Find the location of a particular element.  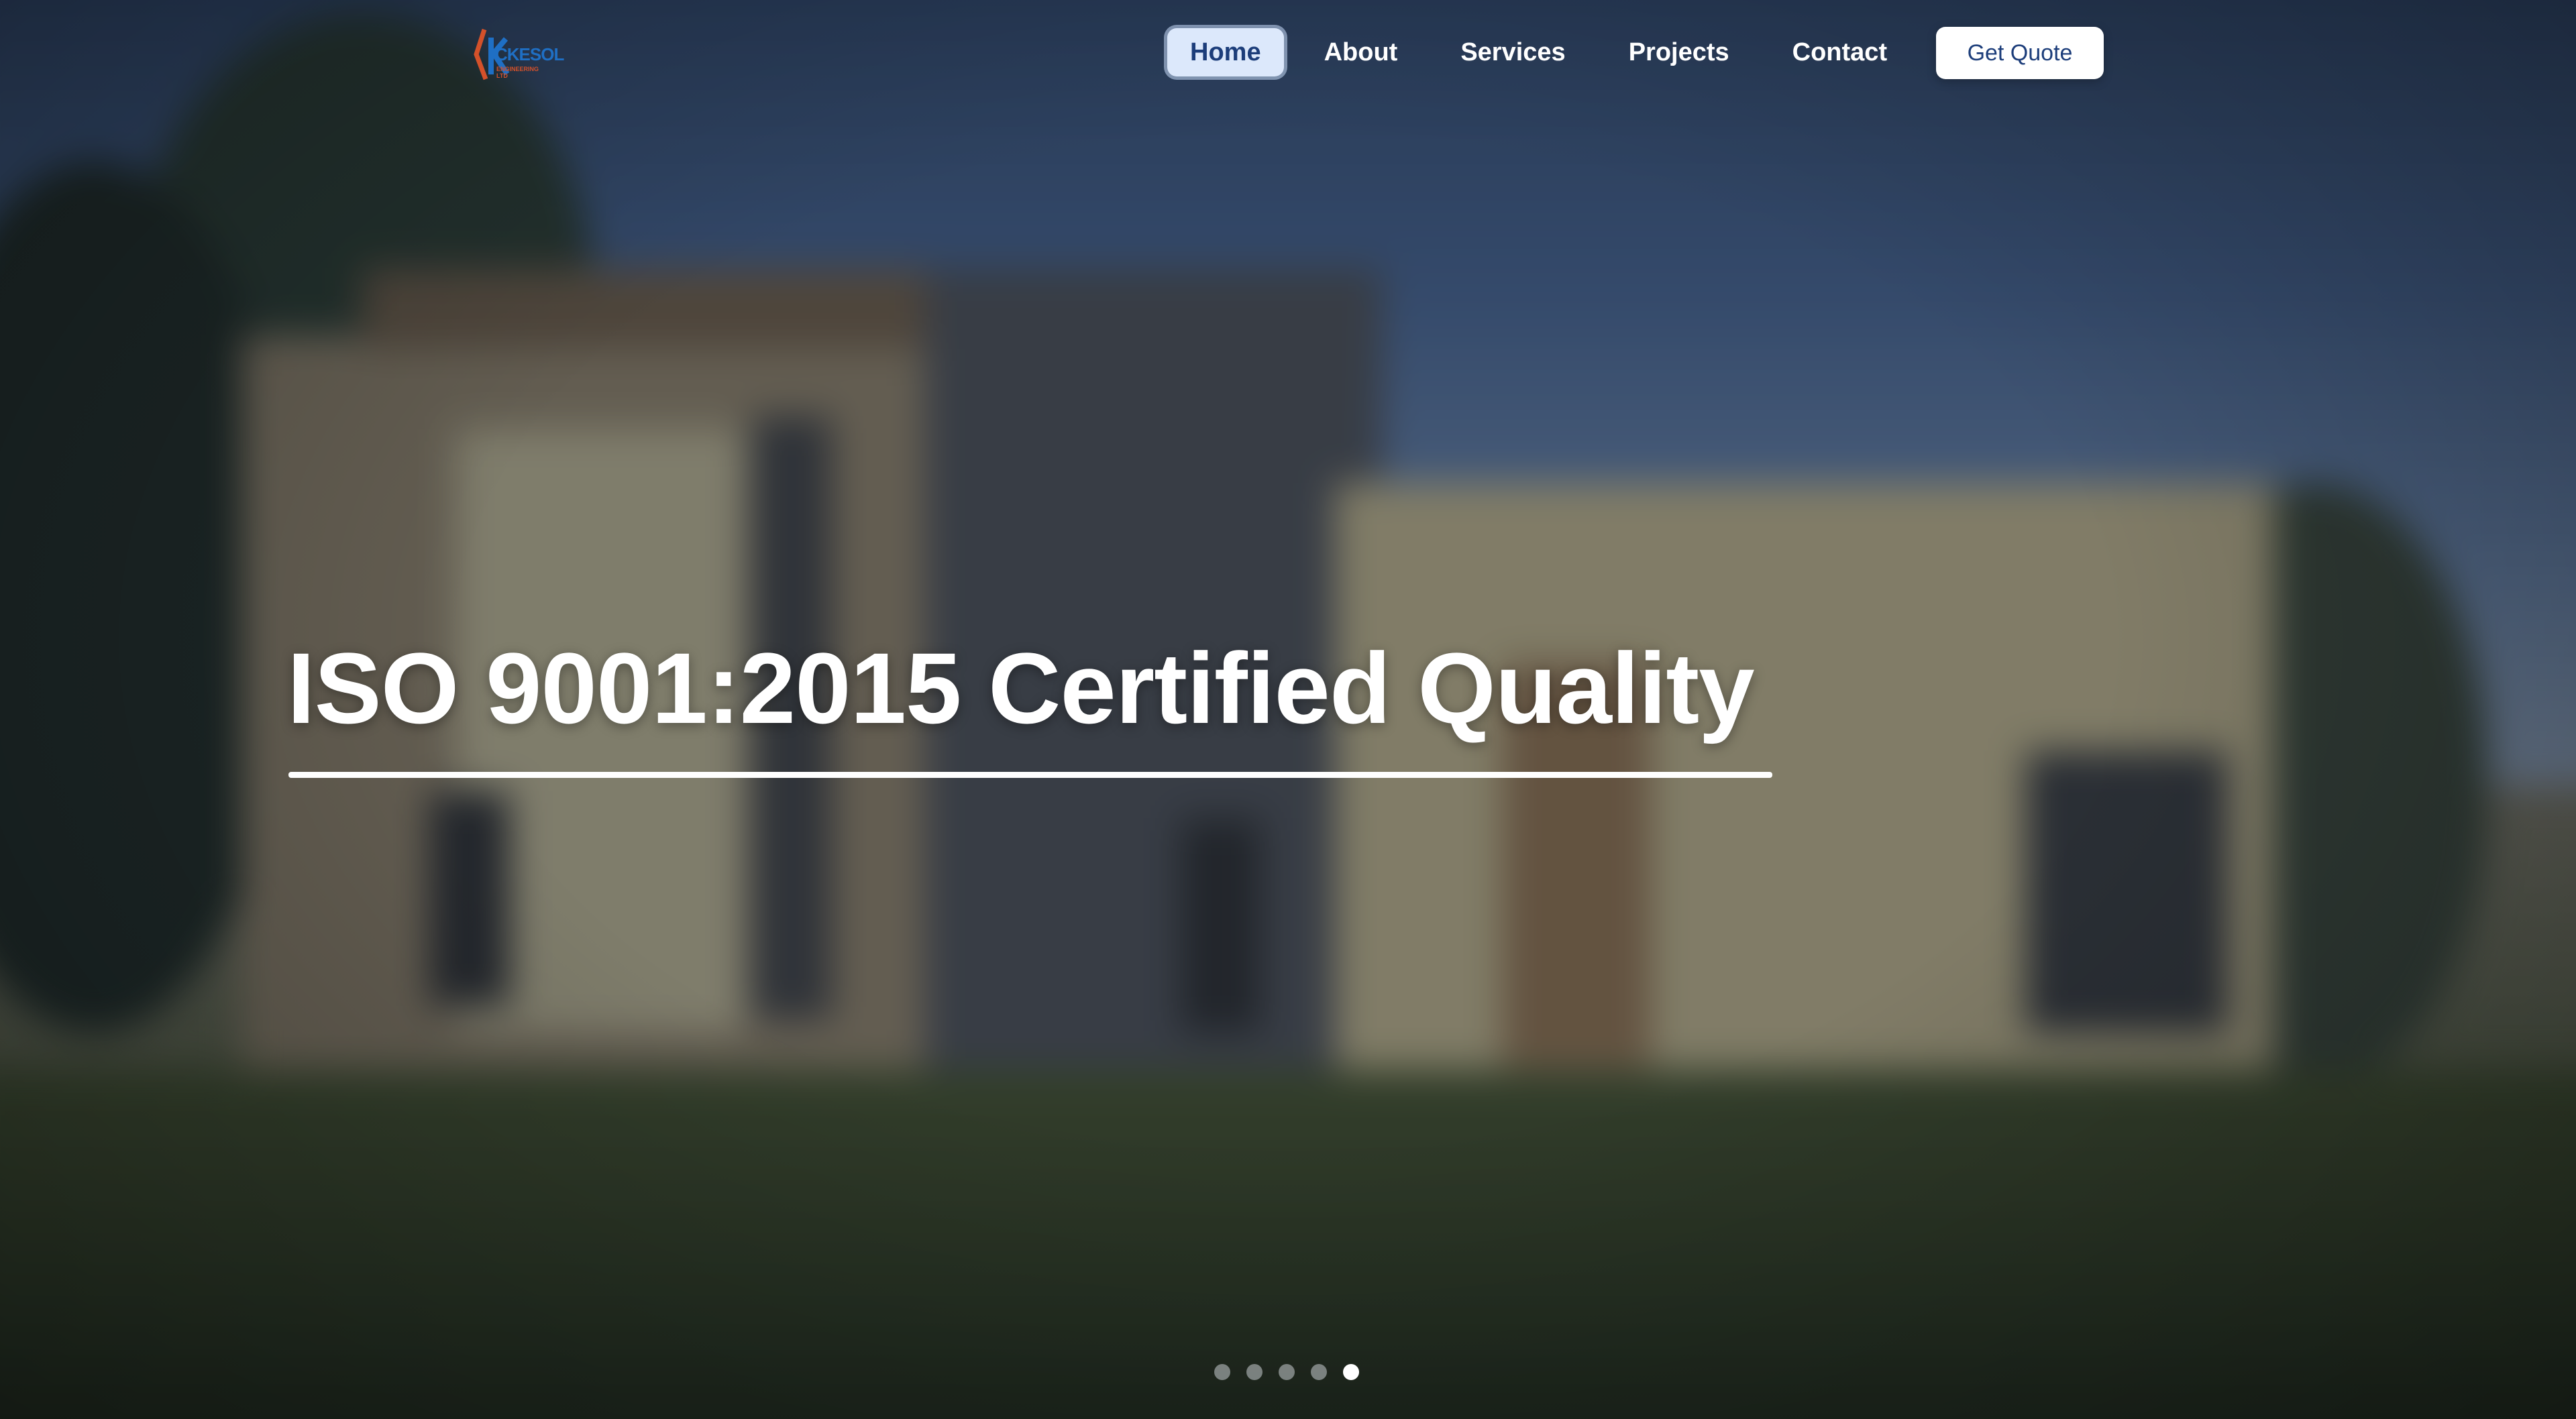

nav-link-home: Home is located at coordinates (1225, 52).